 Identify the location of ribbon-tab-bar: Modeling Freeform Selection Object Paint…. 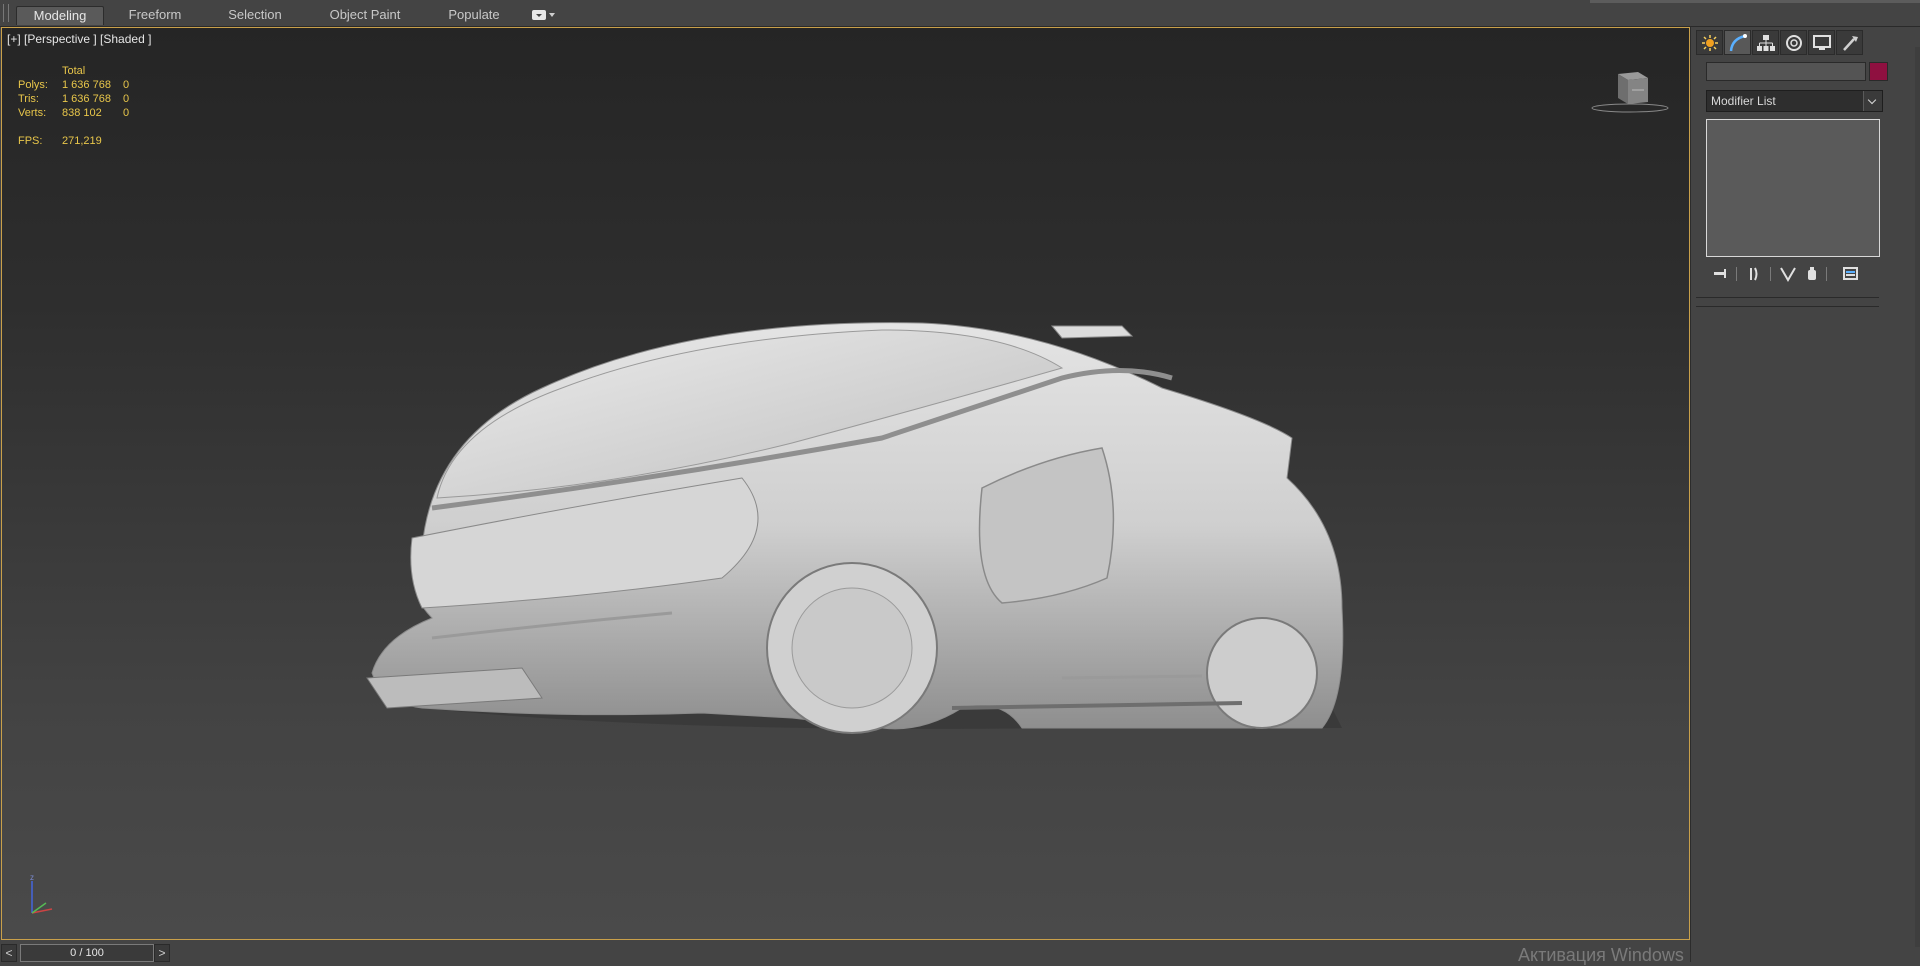
(960, 13).